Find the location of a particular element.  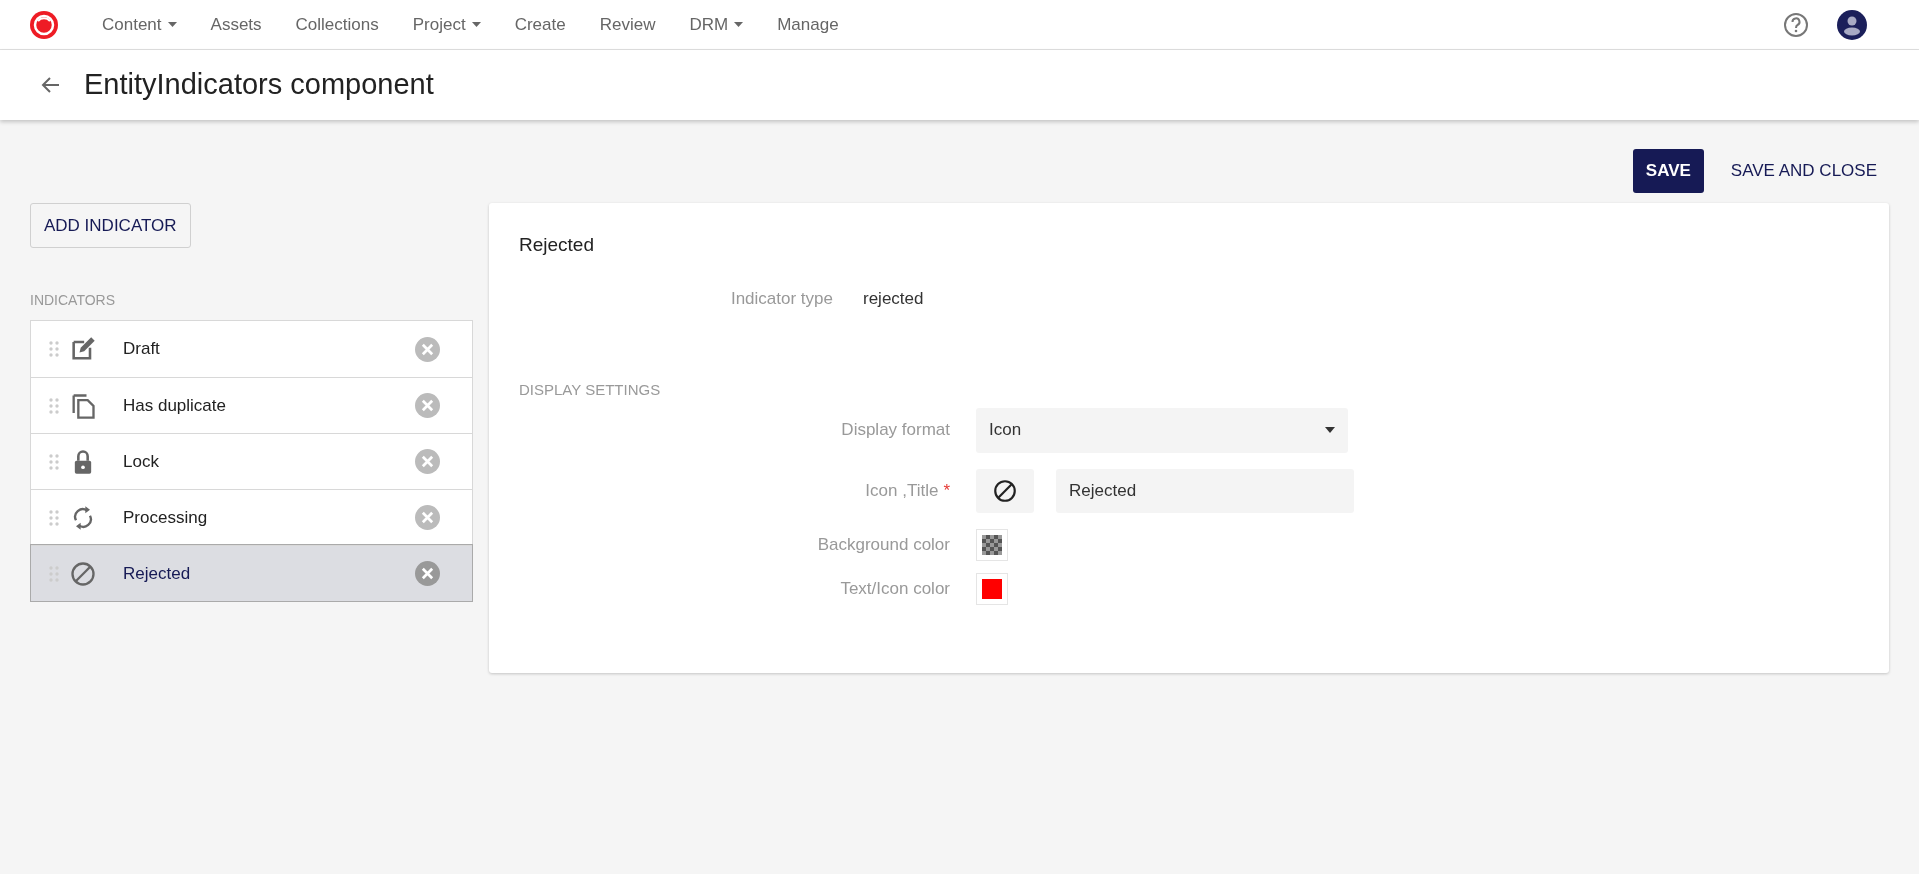

user-avatar-icon is located at coordinates (1852, 24).